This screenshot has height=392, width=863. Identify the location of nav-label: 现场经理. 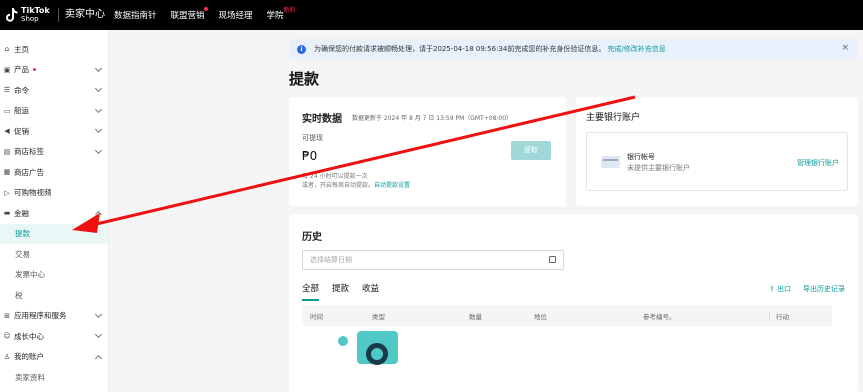
(235, 16).